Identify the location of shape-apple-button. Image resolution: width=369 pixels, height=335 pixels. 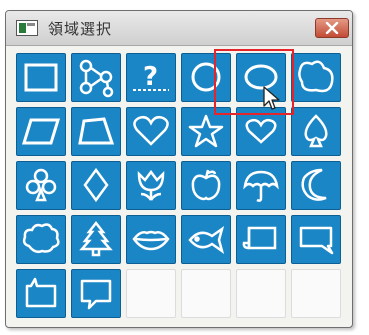
(206, 185).